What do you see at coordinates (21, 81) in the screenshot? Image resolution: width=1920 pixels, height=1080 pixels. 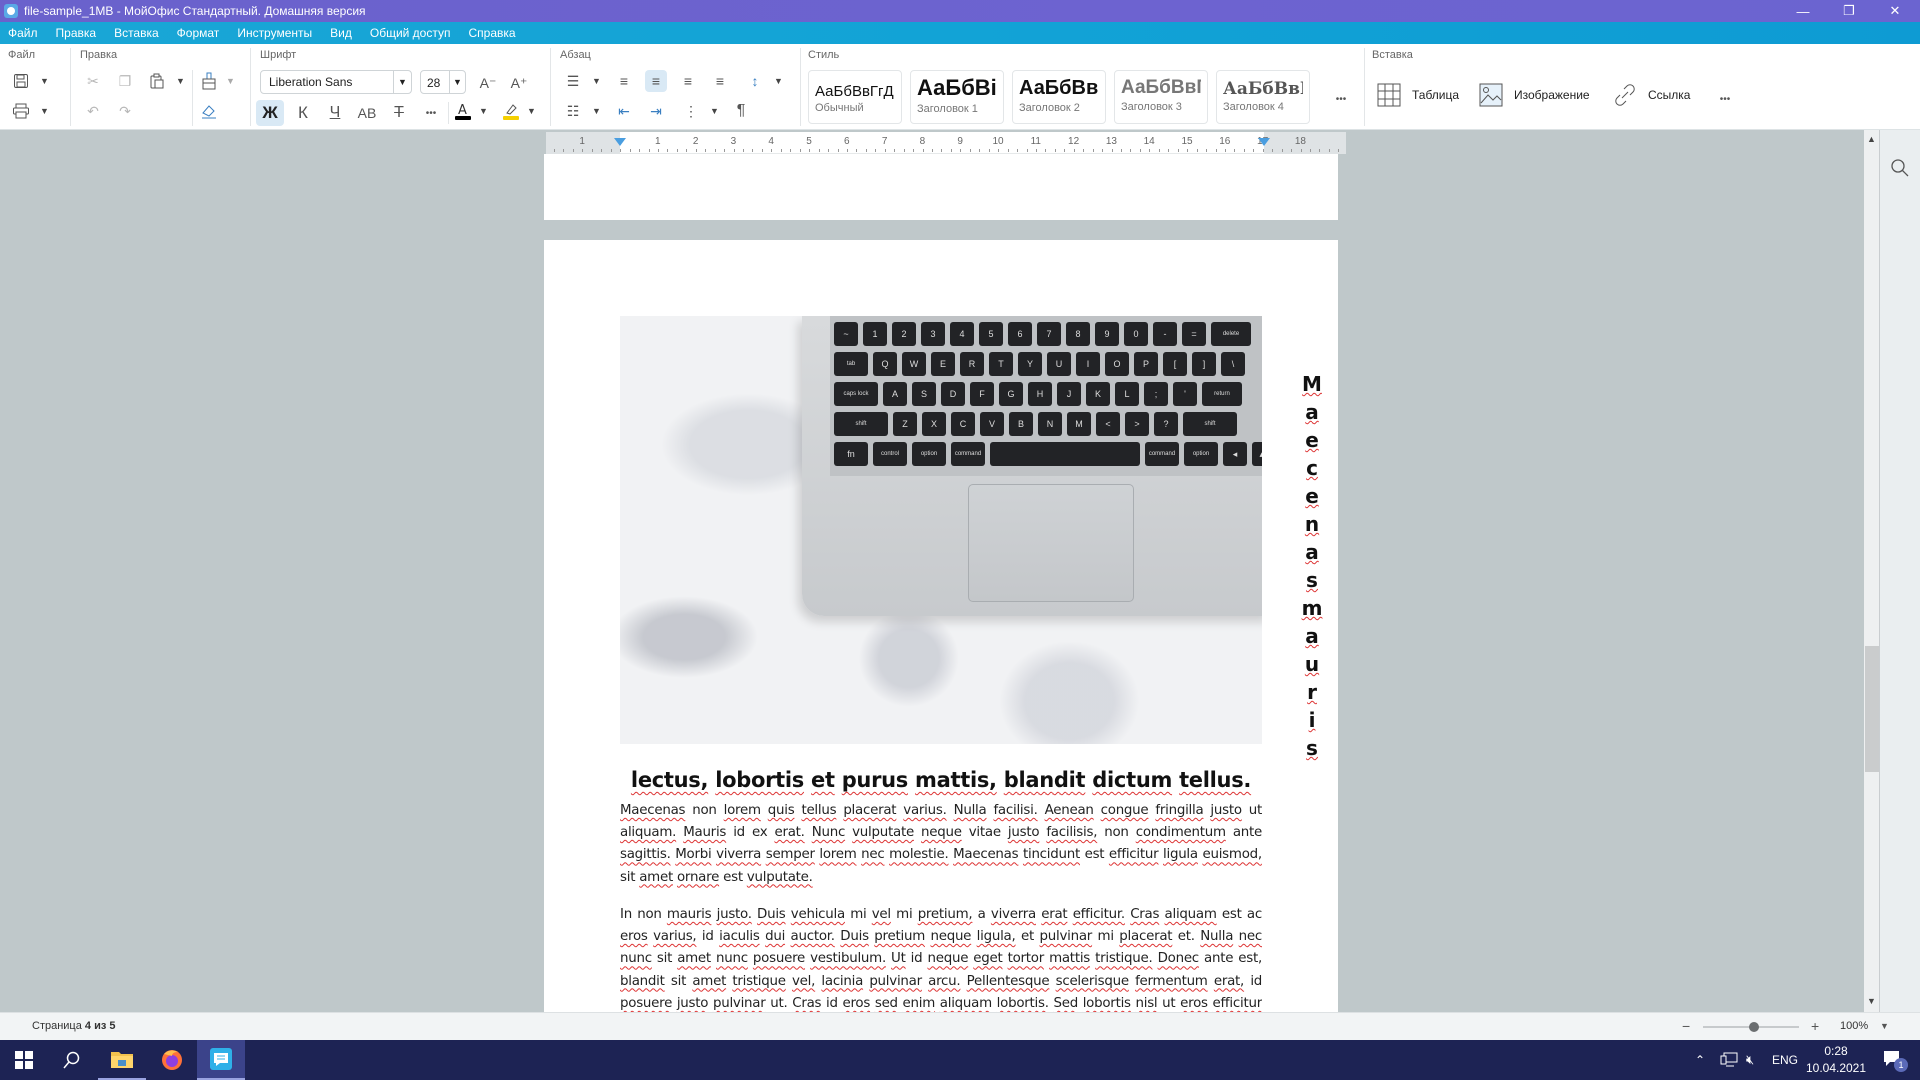 I see `save-icon` at bounding box center [21, 81].